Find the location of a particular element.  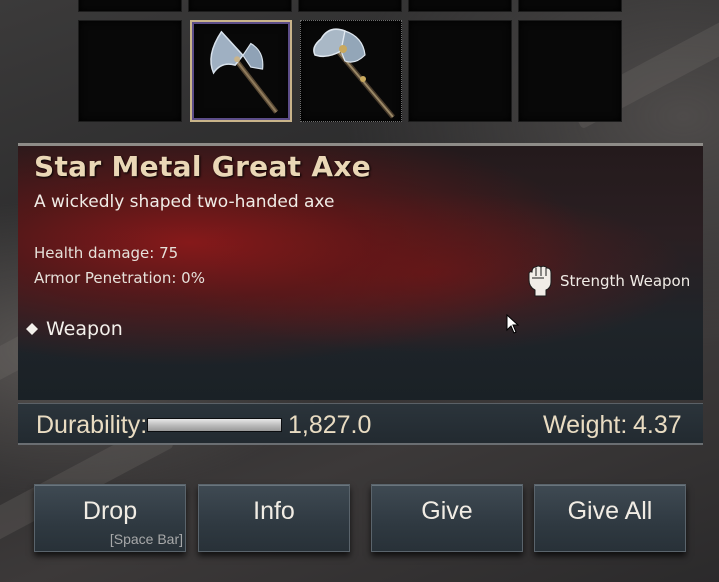

perk-strength-weapon: Strength Weapon is located at coordinates (608, 281).